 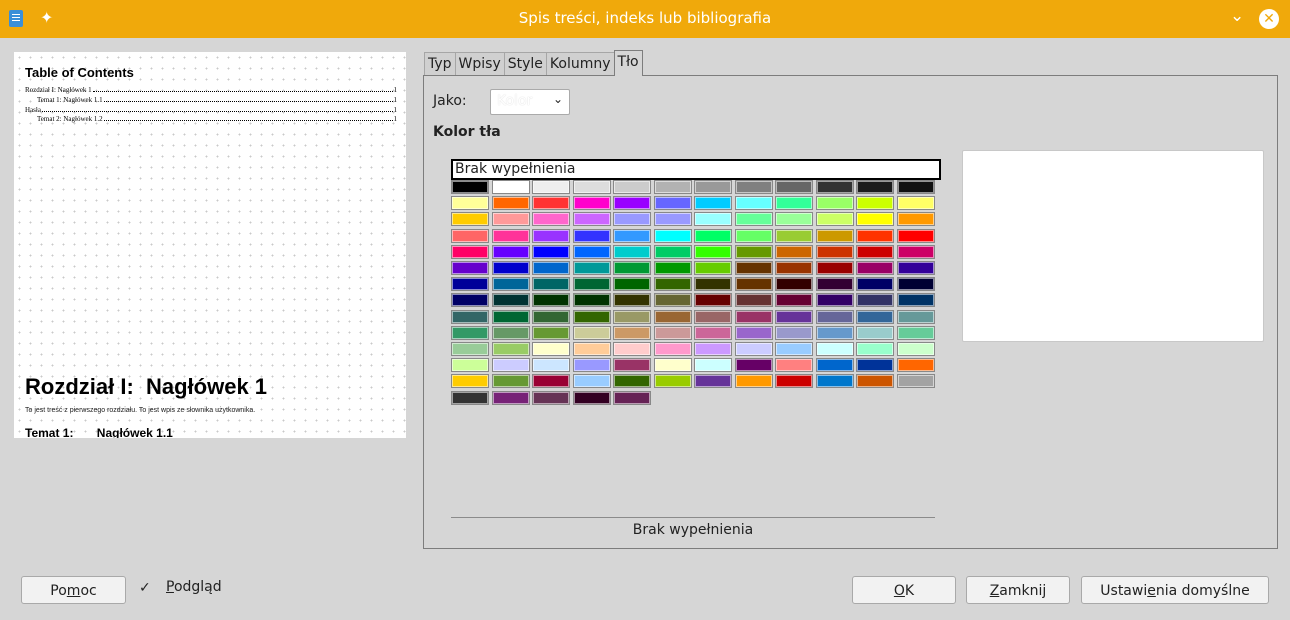 What do you see at coordinates (530, 102) in the screenshot?
I see `as-dropdown: Kolor ⌄` at bounding box center [530, 102].